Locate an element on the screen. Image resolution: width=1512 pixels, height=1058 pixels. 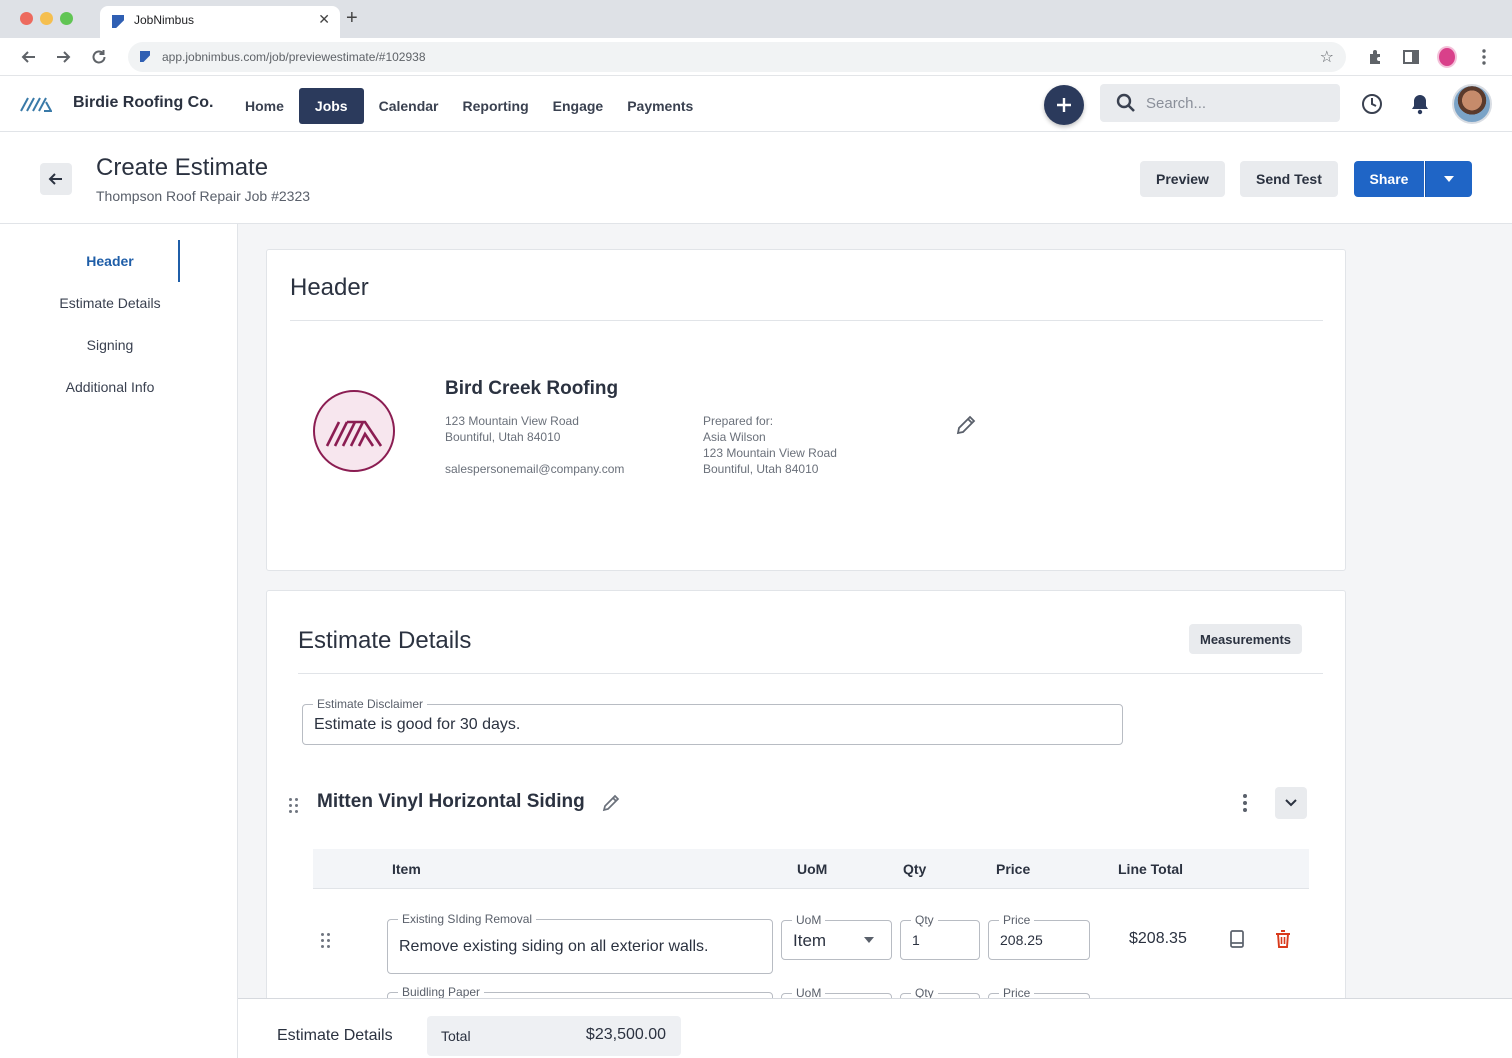
measurements-button: Measurements is located at coordinates (1246, 639).